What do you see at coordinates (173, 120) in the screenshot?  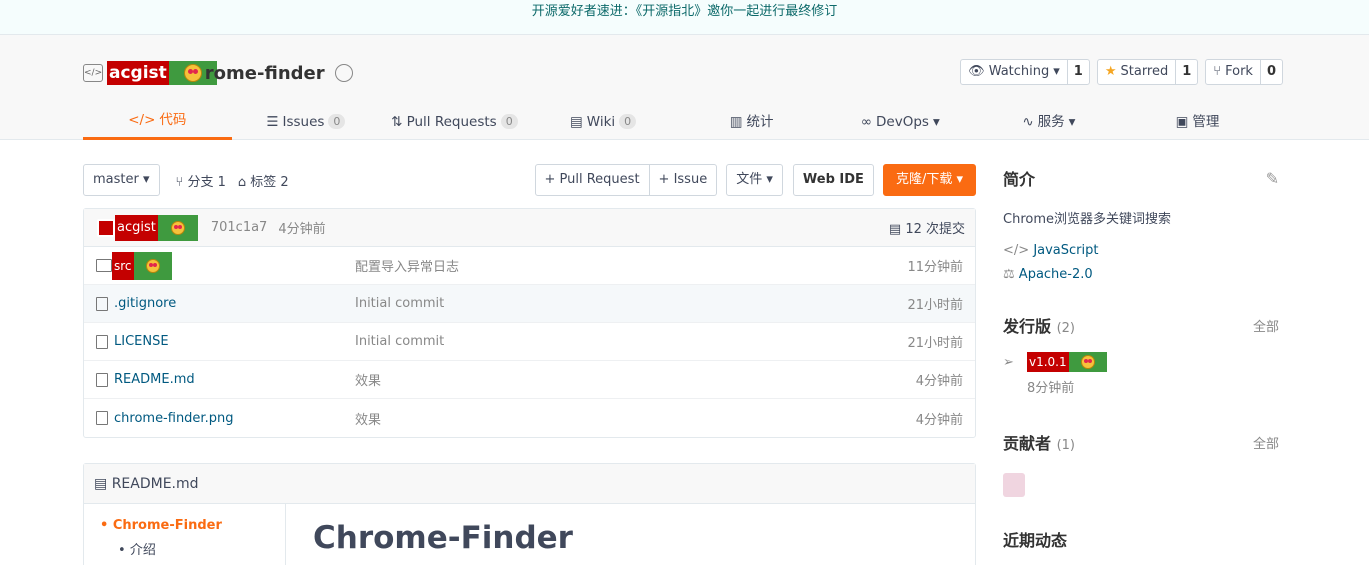 I see `tab-label: 代码` at bounding box center [173, 120].